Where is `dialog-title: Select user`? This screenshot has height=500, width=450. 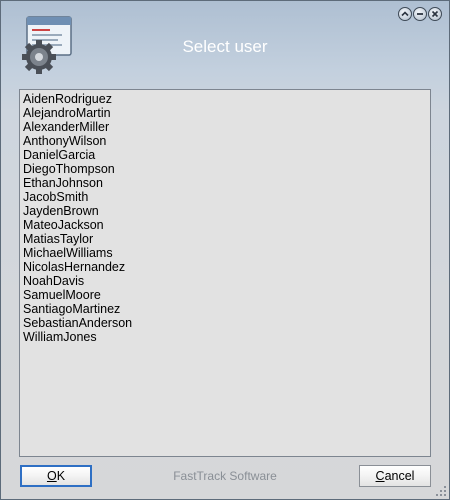 dialog-title: Select user is located at coordinates (225, 46).